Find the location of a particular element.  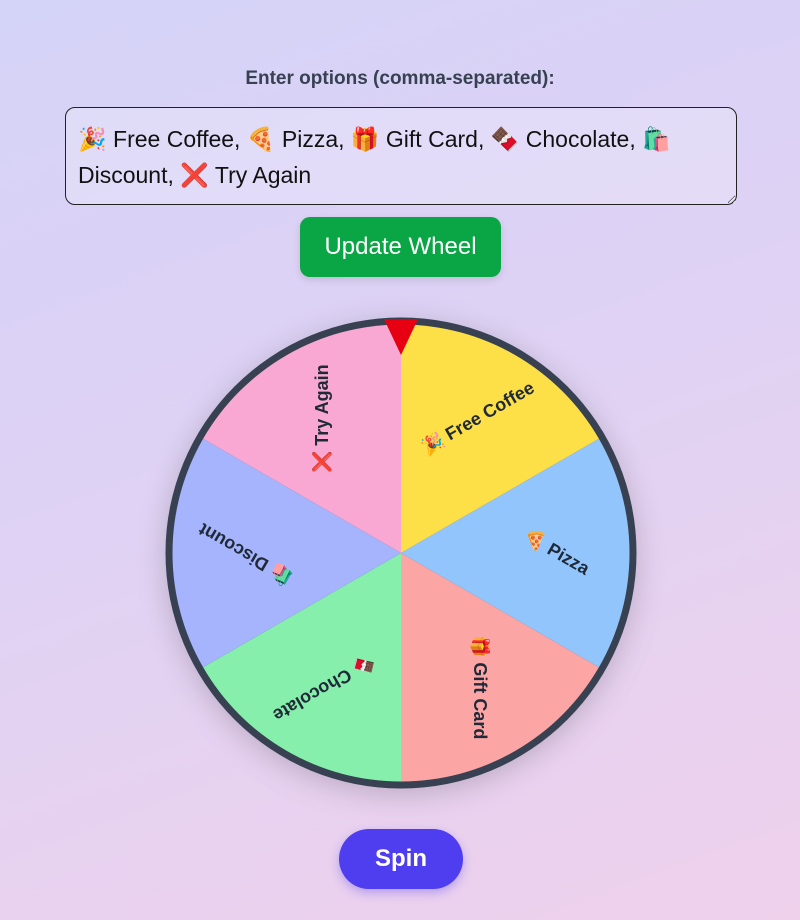

spin-button: Spin is located at coordinates (401, 859).